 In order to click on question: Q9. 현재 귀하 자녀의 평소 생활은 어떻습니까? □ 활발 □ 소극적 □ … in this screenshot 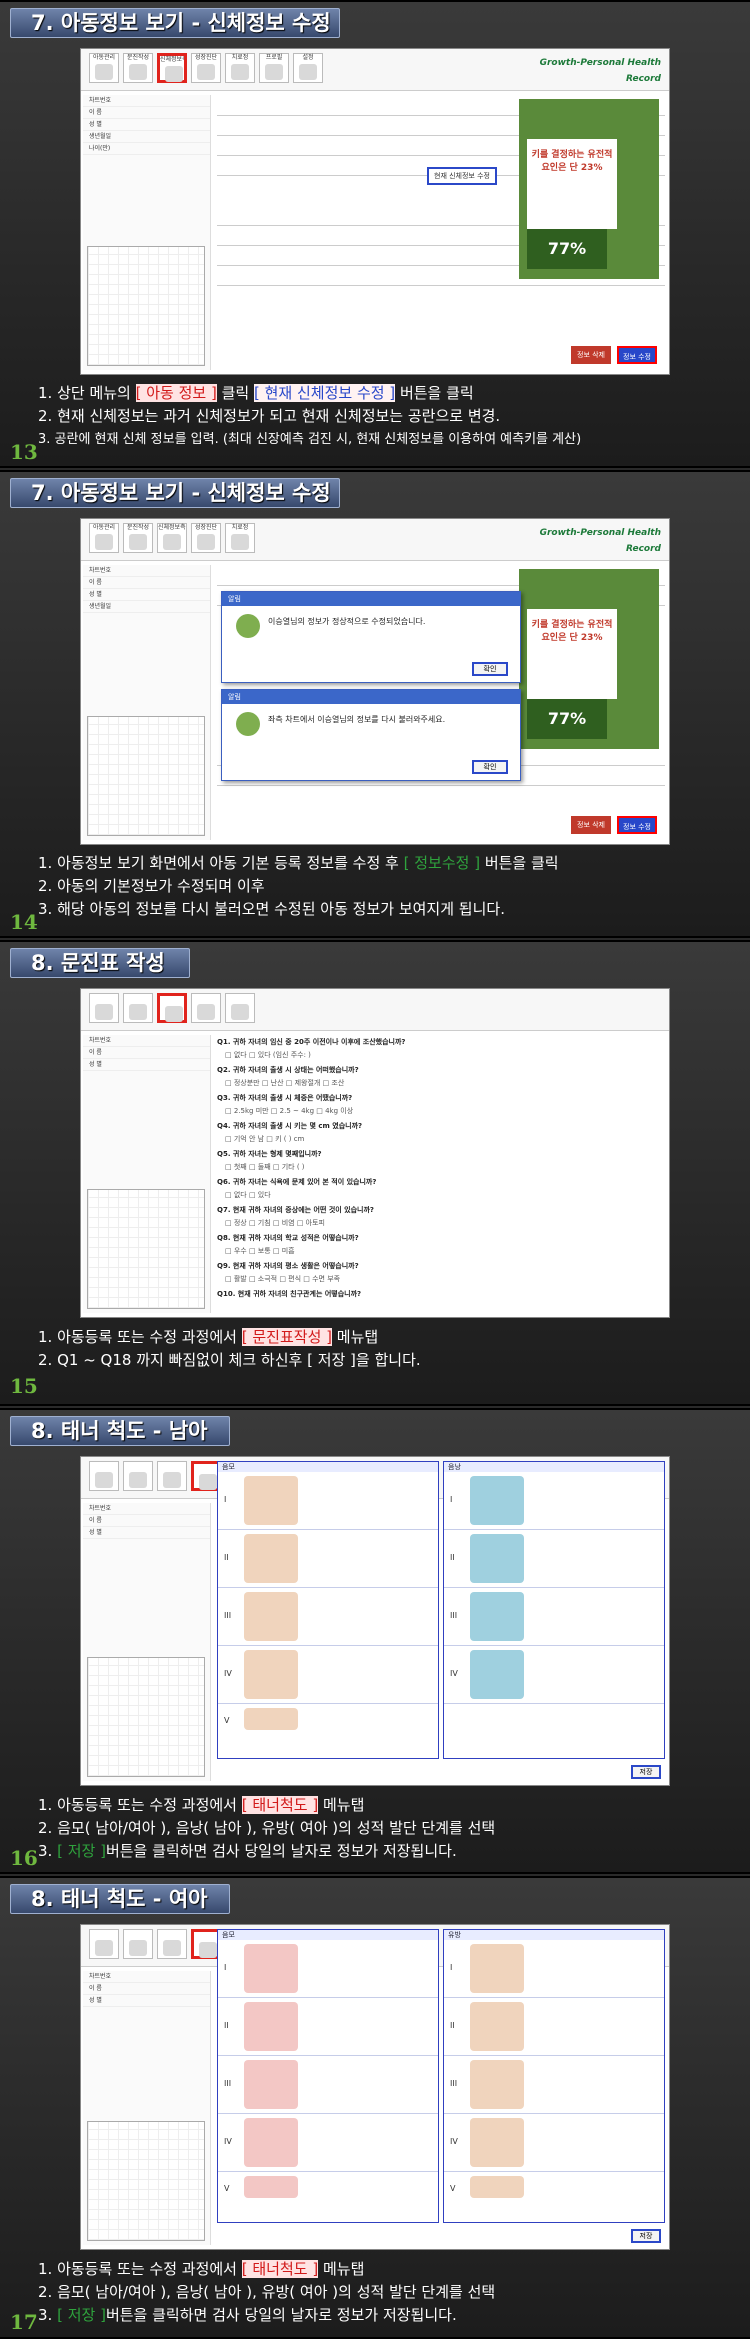, I will do `click(441, 1272)`.